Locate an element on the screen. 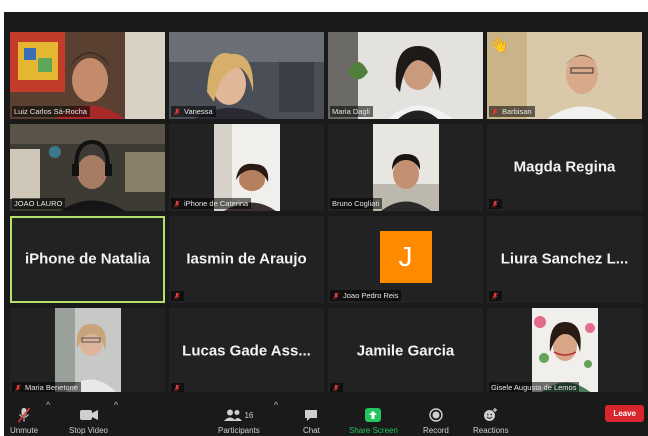 The image size is (648, 436). participants-icon is located at coordinates (233, 415).